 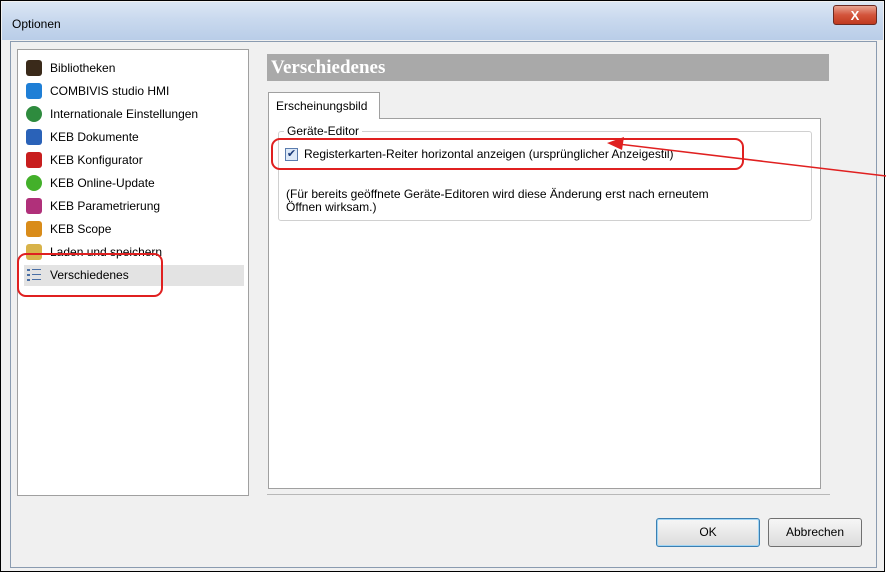 I want to click on separator-line, so click(x=548, y=494).